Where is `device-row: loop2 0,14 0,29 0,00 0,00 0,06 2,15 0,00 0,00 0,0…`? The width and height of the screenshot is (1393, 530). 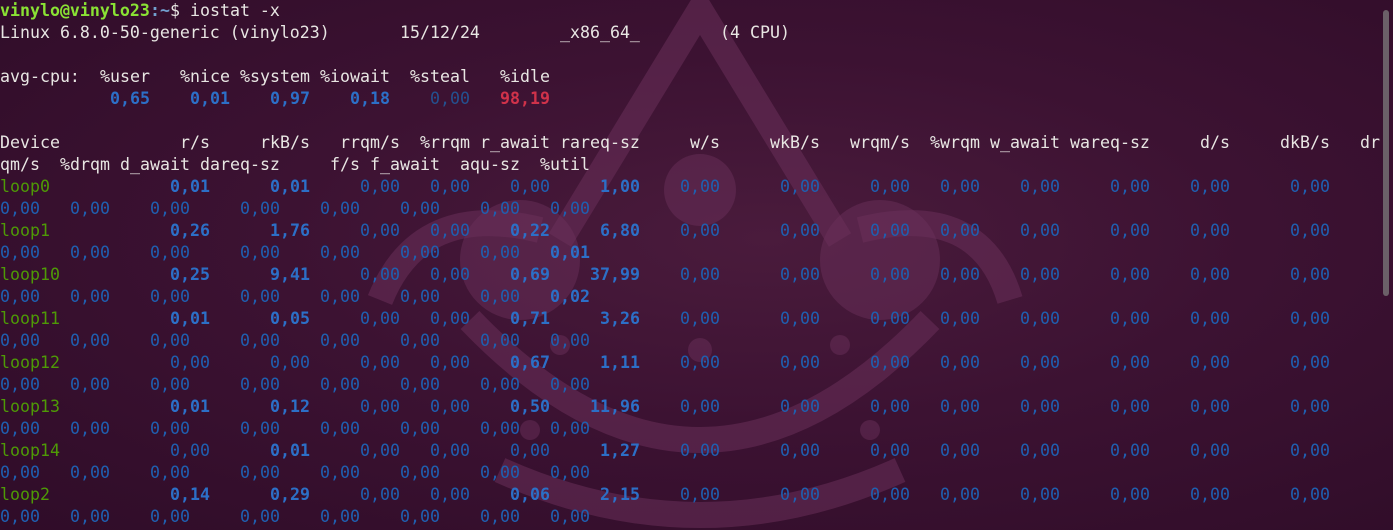 device-row: loop2 0,14 0,29 0,00 0,00 0,06 2,15 0,00 0,00 0,0… is located at coordinates (696, 495).